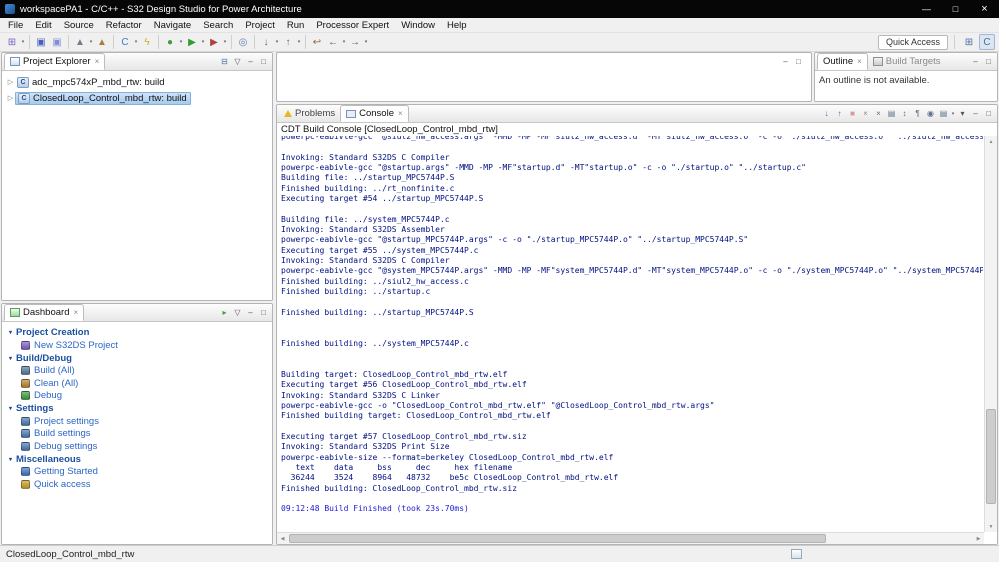 The image size is (999, 562). What do you see at coordinates (366, 42) in the screenshot?
I see `forward-dropdown-icon: ▾` at bounding box center [366, 42].